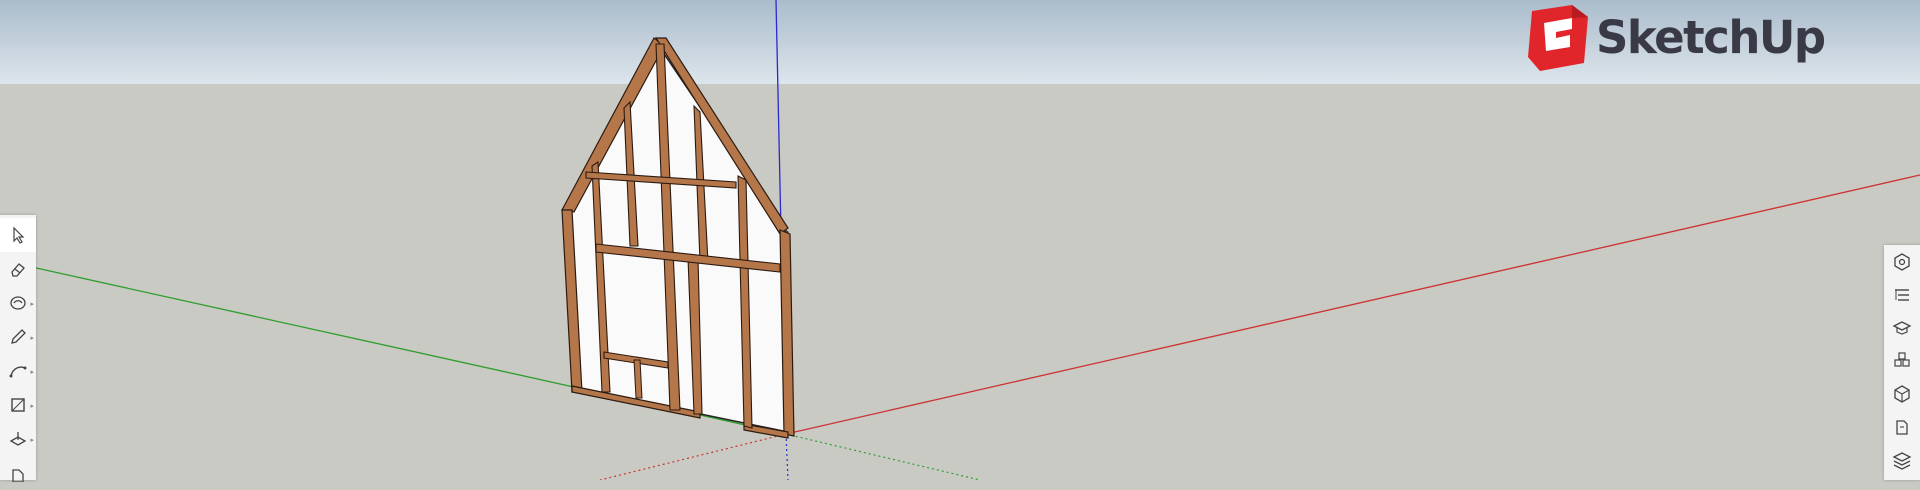 This screenshot has width=1920, height=490. I want to click on sketchup-logo-icon, so click(1558, 38).